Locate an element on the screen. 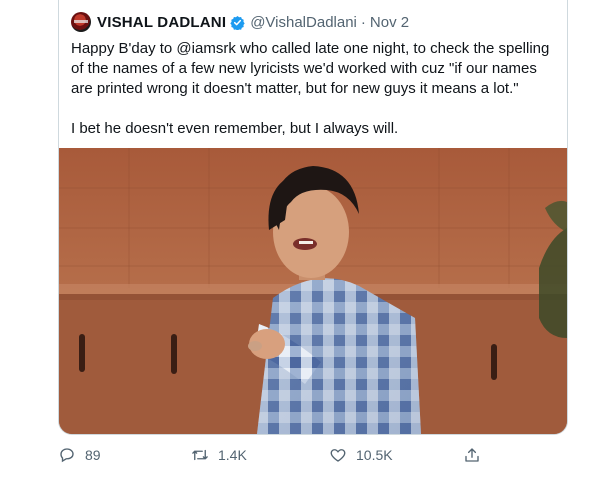 The image size is (590, 482). reply-count: 89 is located at coordinates (93, 455).